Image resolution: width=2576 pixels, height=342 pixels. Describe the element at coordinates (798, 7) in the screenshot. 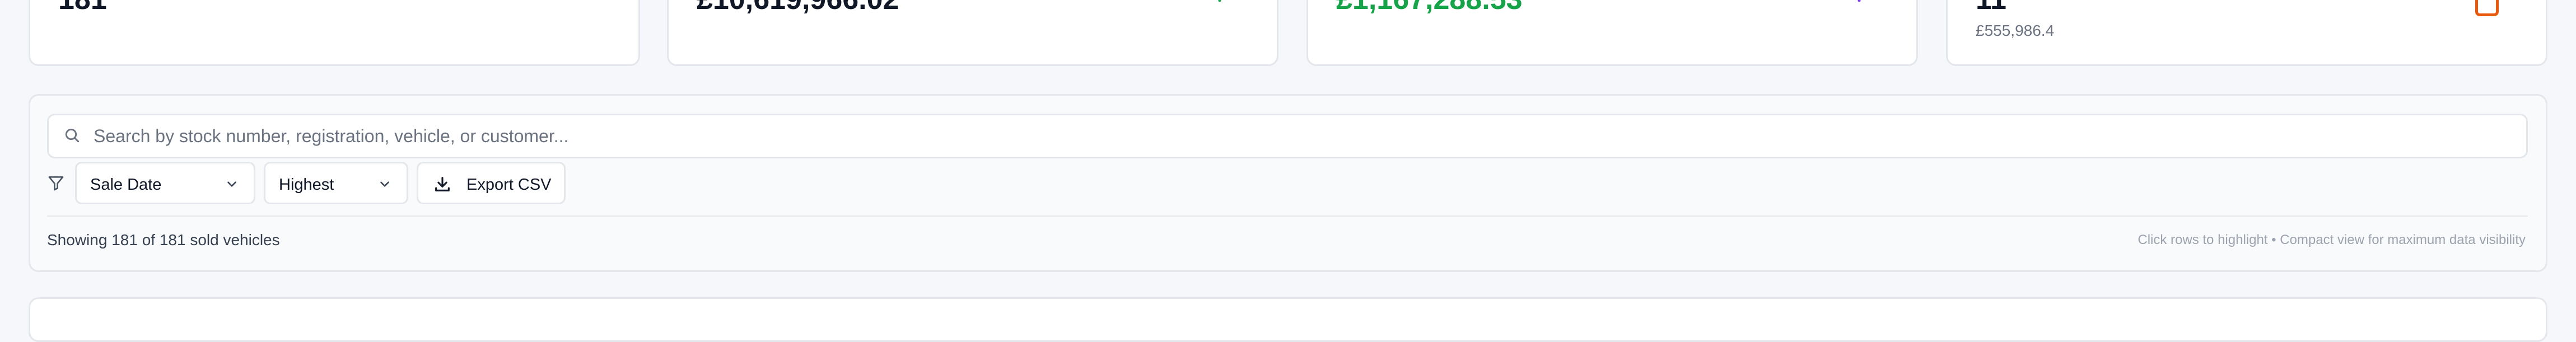

I see `stat-value: £10,619,966.02` at that location.